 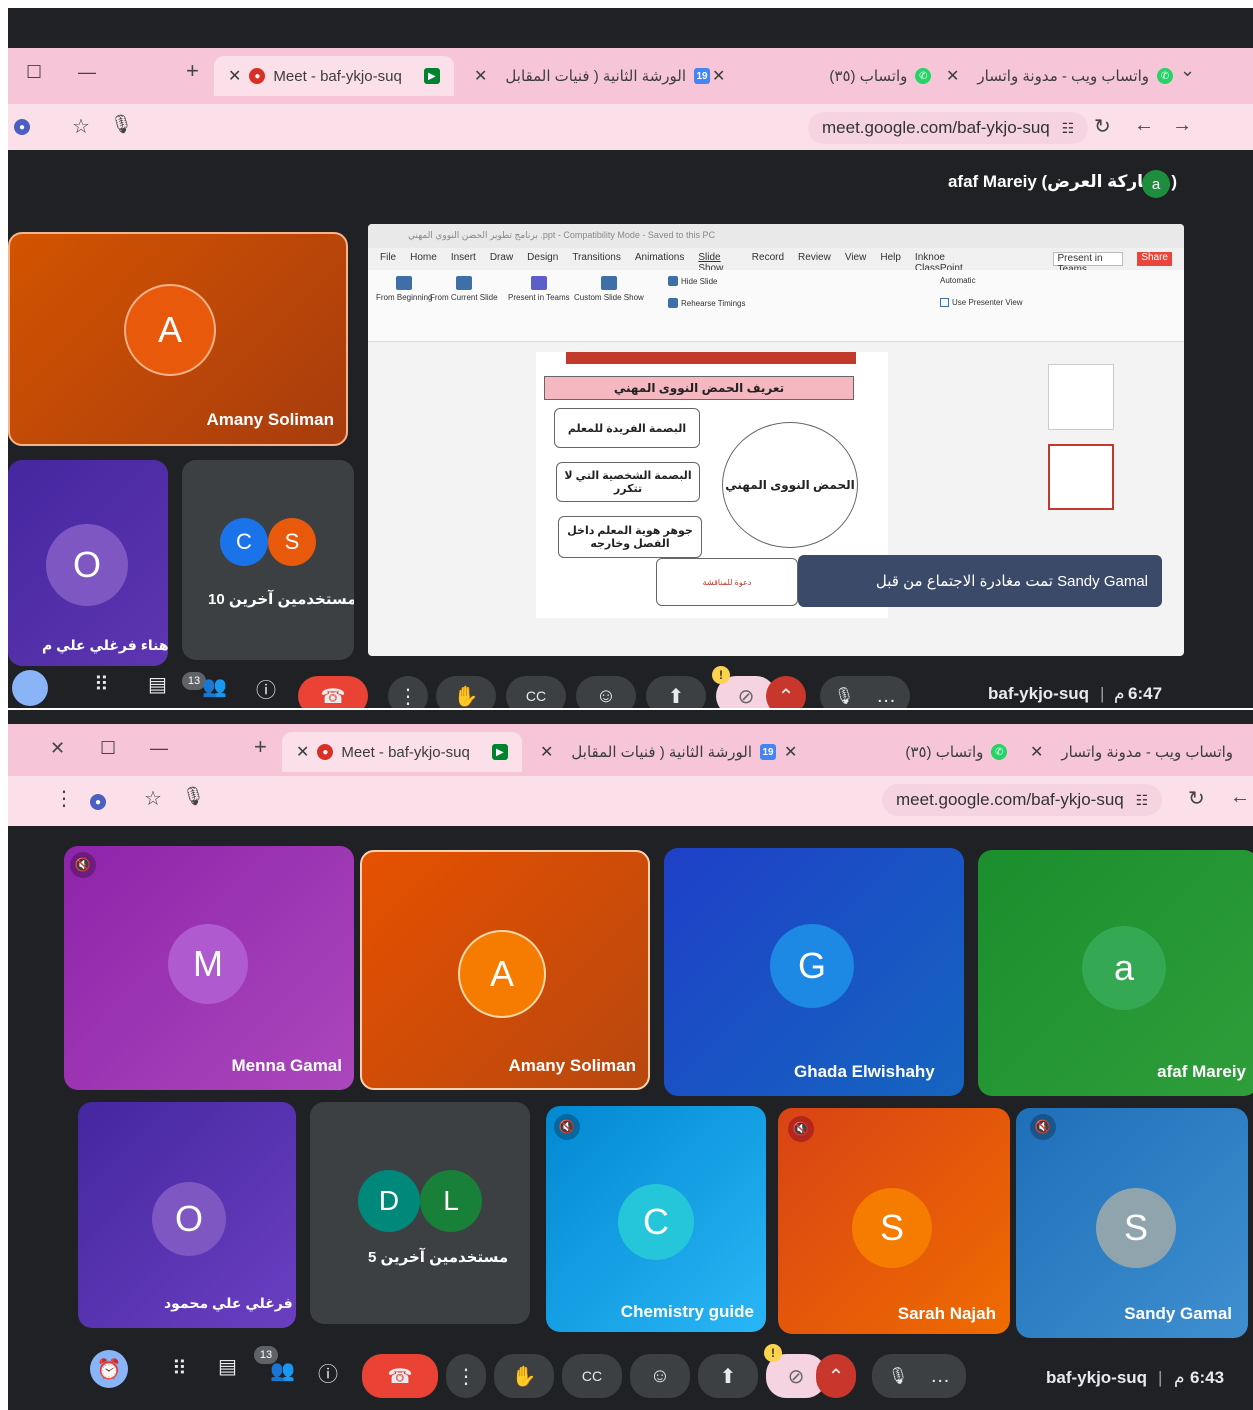 I want to click on participant-tile: 🔇 S Sarah Najah, so click(x=894, y=1221).